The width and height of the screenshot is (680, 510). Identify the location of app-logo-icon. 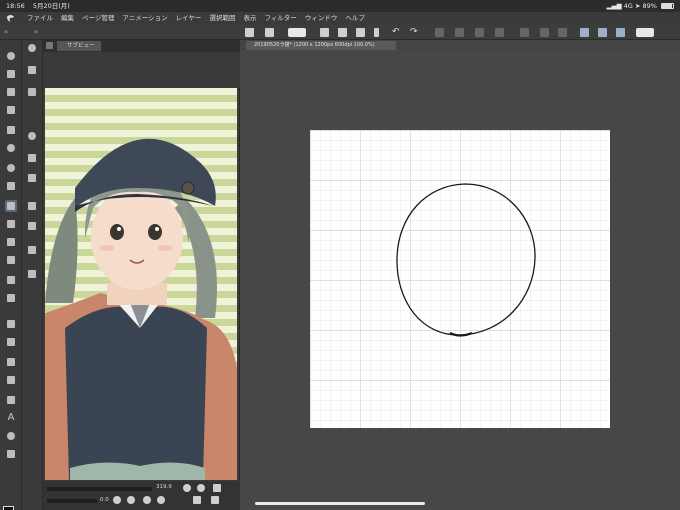
(10, 18).